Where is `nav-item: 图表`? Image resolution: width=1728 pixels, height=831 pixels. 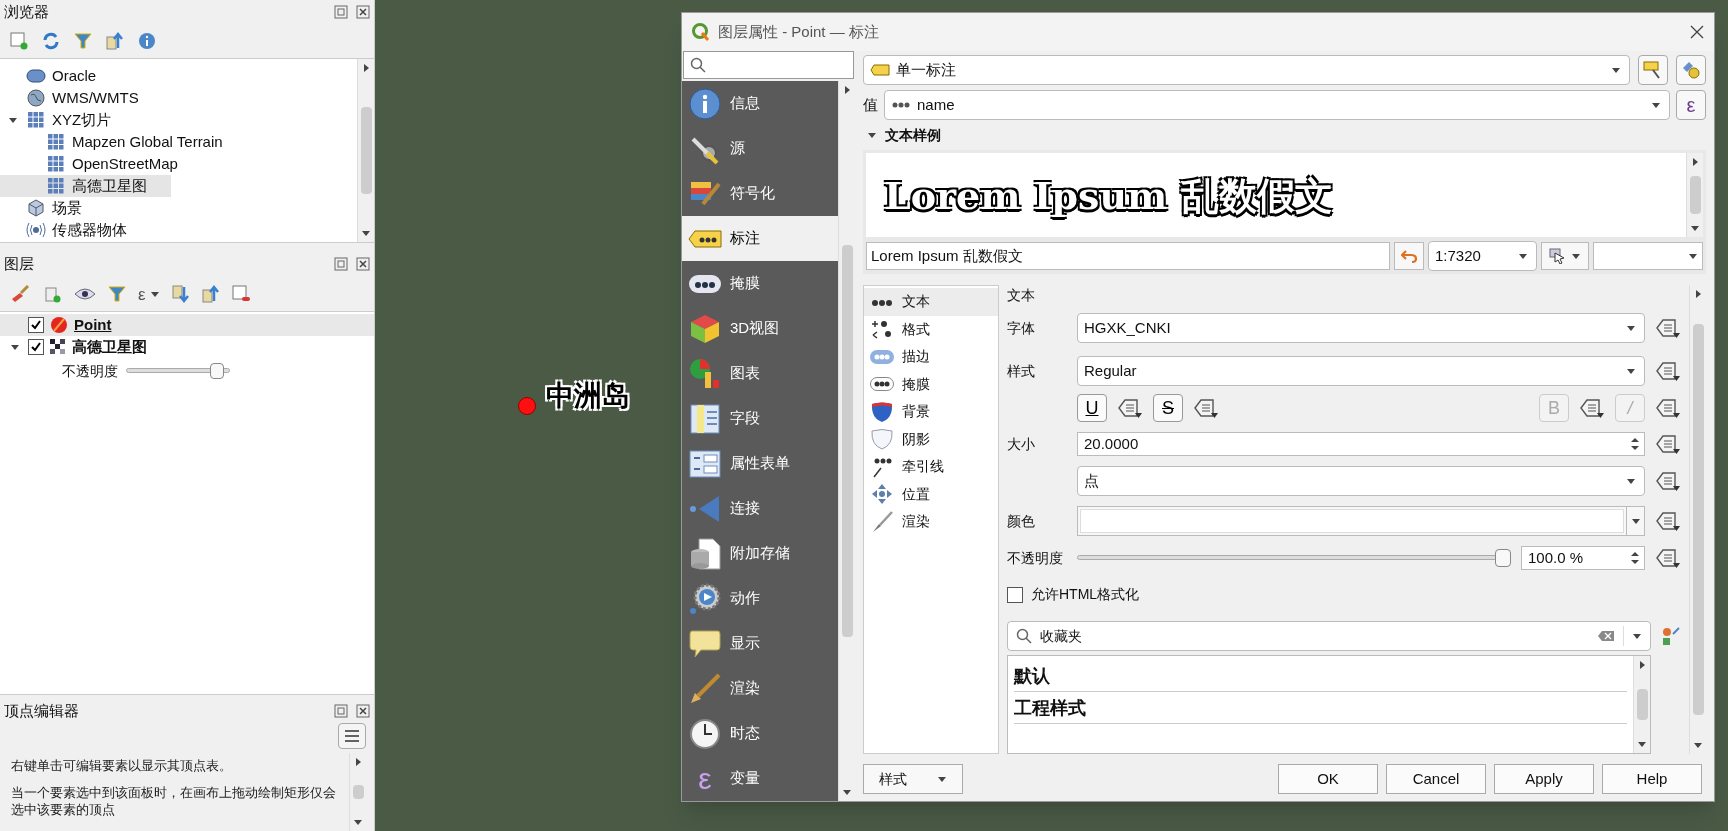 nav-item: 图表 is located at coordinates (760, 373).